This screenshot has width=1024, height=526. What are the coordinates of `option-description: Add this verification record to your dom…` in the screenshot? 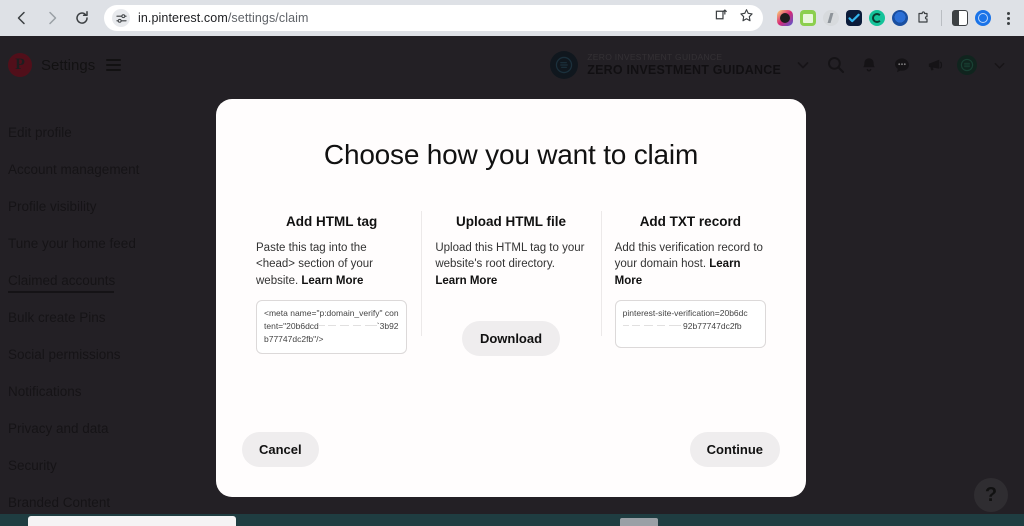 It's located at (690, 264).